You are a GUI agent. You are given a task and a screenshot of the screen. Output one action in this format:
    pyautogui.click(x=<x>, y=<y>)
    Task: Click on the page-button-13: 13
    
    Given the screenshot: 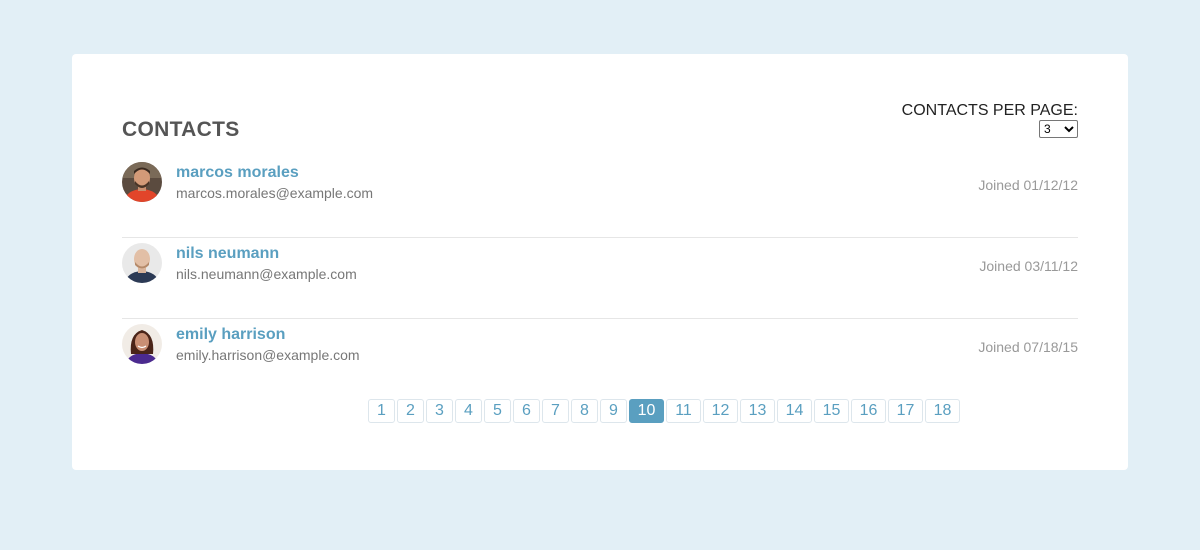 What is the action you would take?
    pyautogui.click(x=757, y=411)
    